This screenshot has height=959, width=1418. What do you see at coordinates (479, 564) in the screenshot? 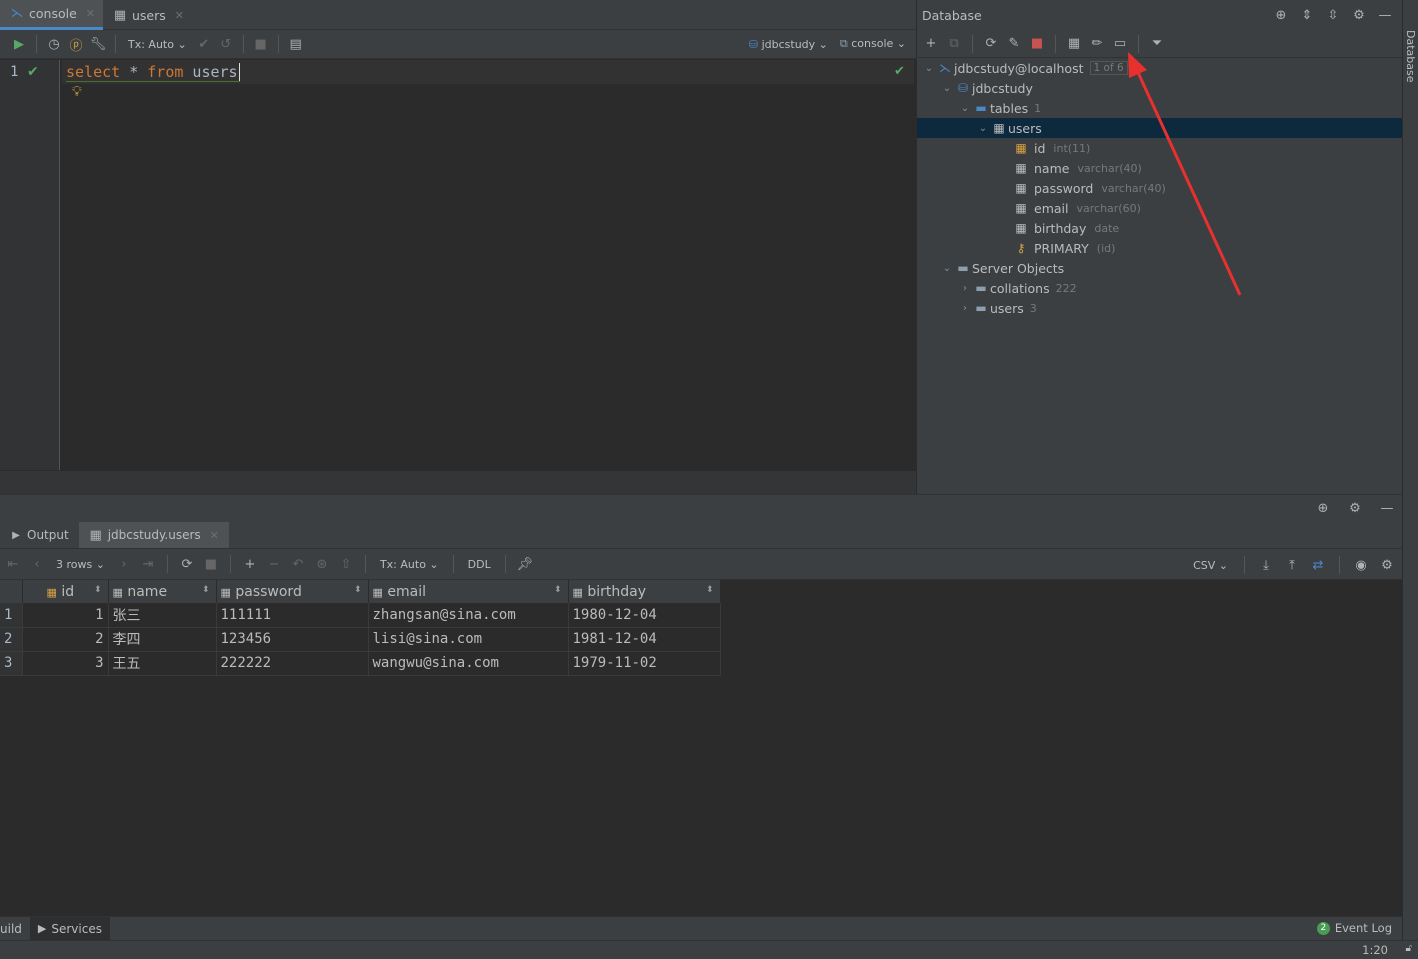
I see `ddl-button: DDL` at bounding box center [479, 564].